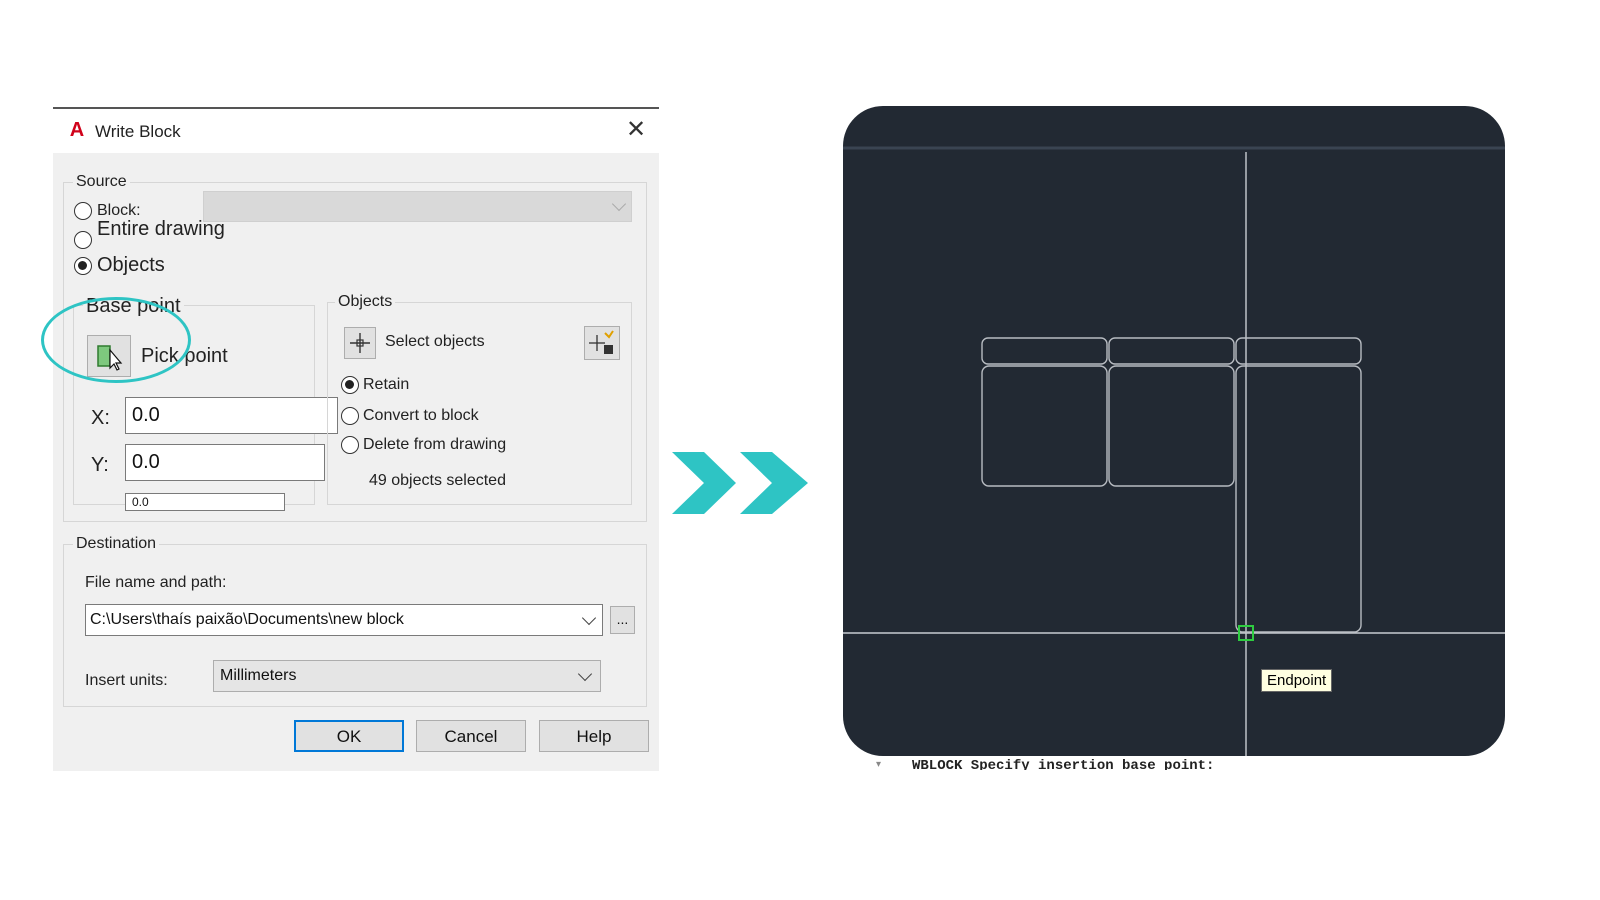 This screenshot has width=1600, height=900. I want to click on select-objects-button, so click(360, 343).